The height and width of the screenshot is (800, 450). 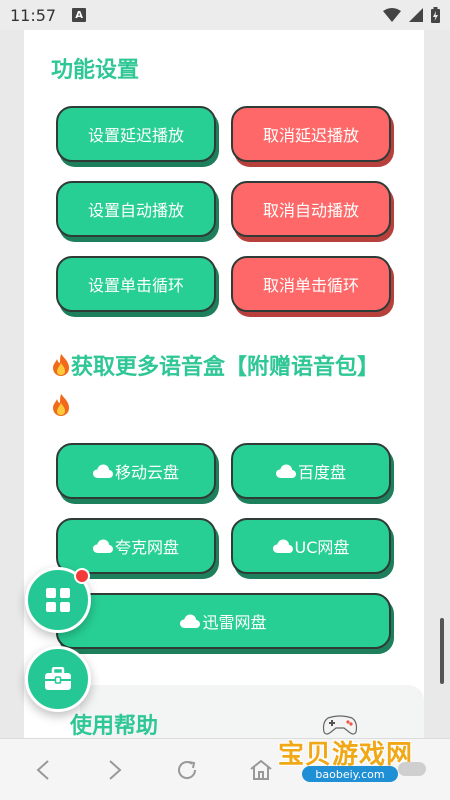 What do you see at coordinates (79, 15) in the screenshot?
I see `notification-a-icon: A` at bounding box center [79, 15].